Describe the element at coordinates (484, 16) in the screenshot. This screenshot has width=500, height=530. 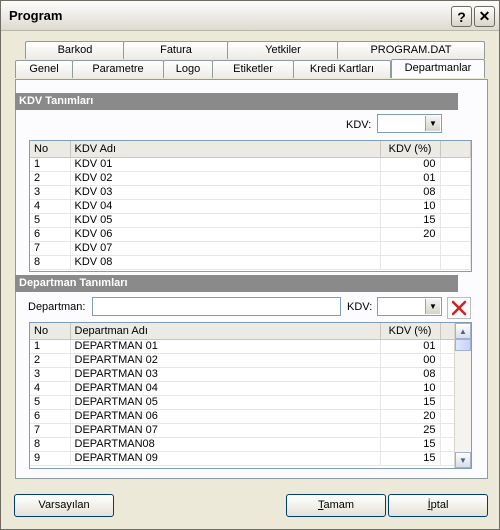
I see `close-button: ✕` at that location.